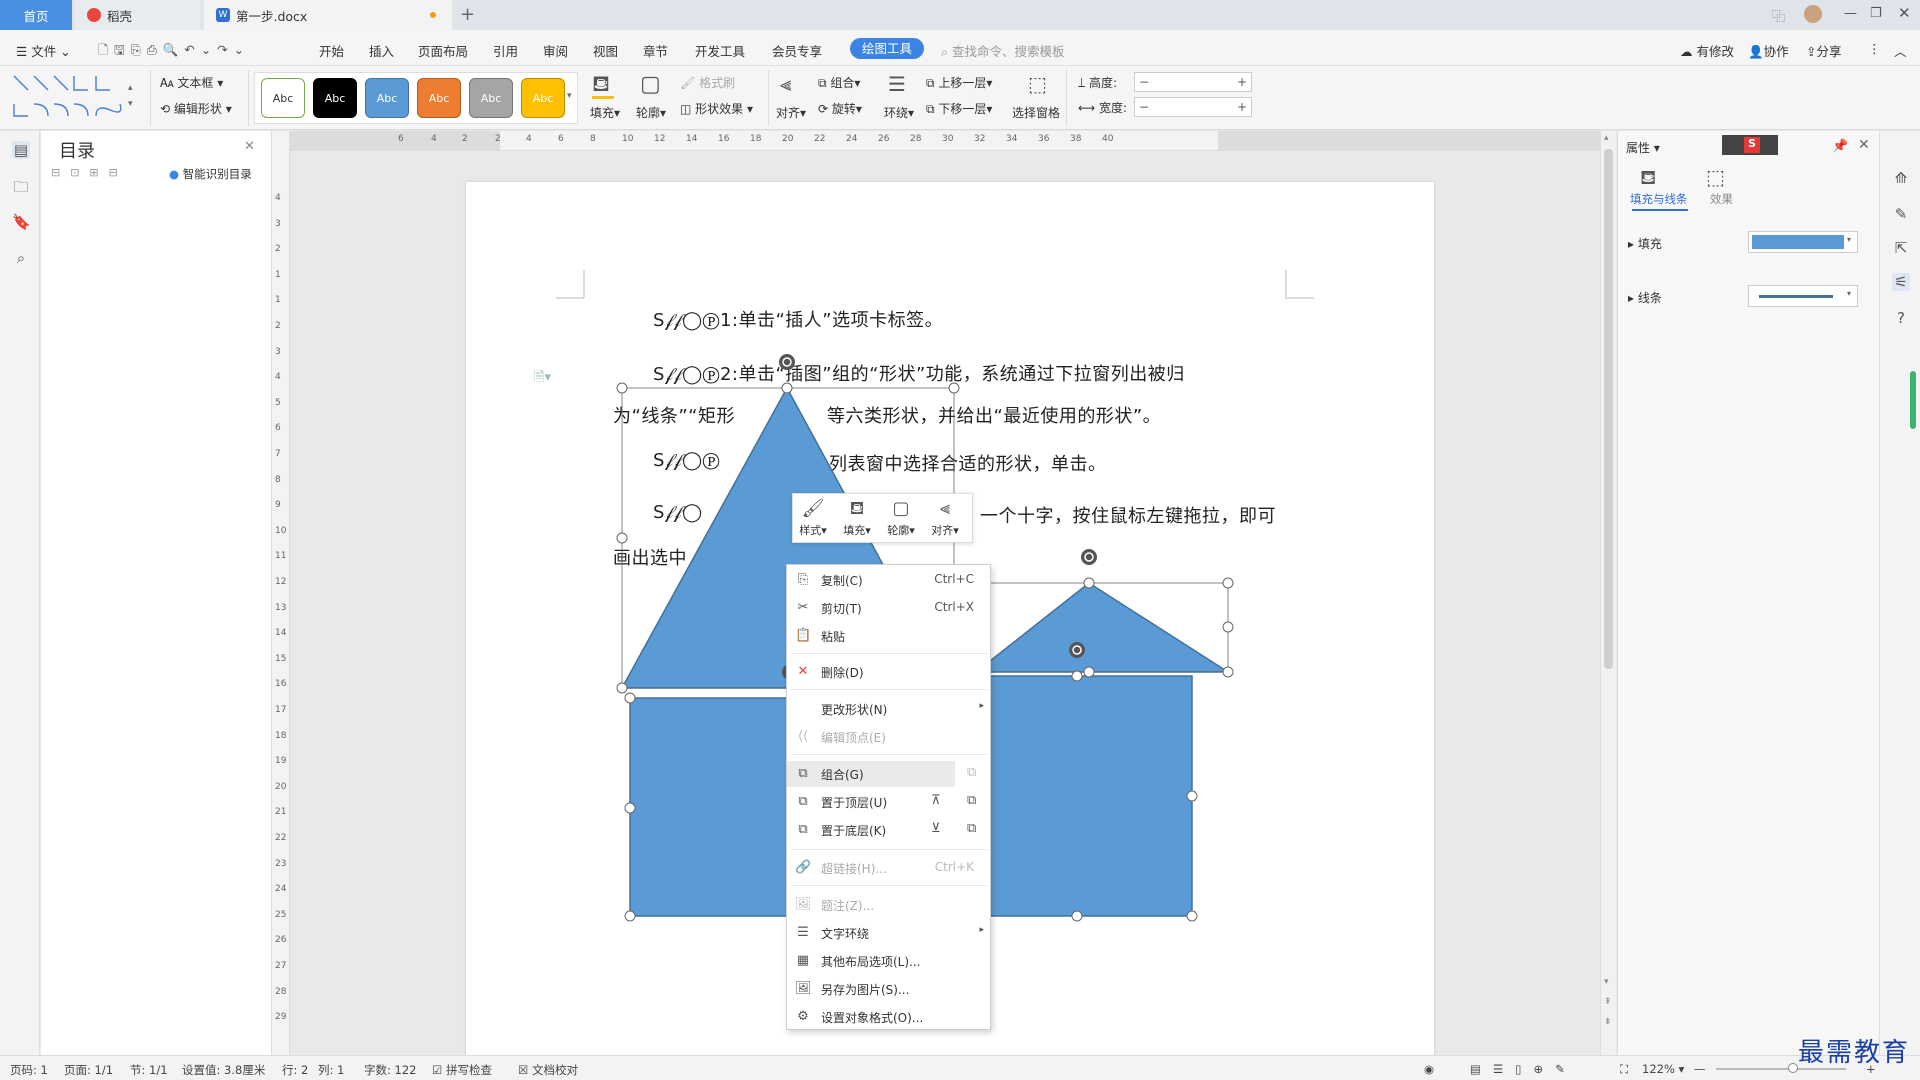  Describe the element at coordinates (335, 98) in the screenshot. I see `shape-style-2: Abc` at that location.